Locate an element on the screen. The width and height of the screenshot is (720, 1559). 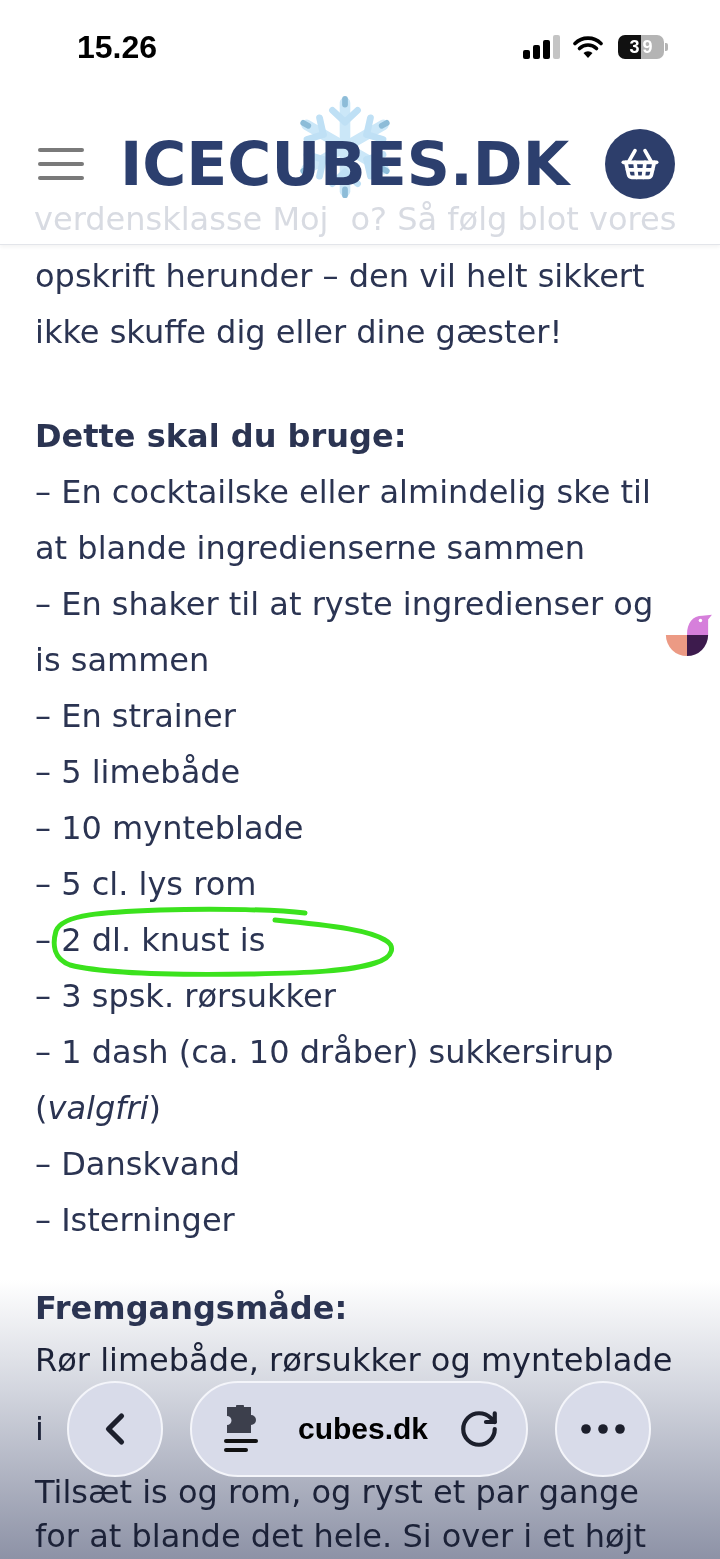
ingredient-item: – En shaker til at ryste ingredienser og is sammen is located at coordinates (344, 632).